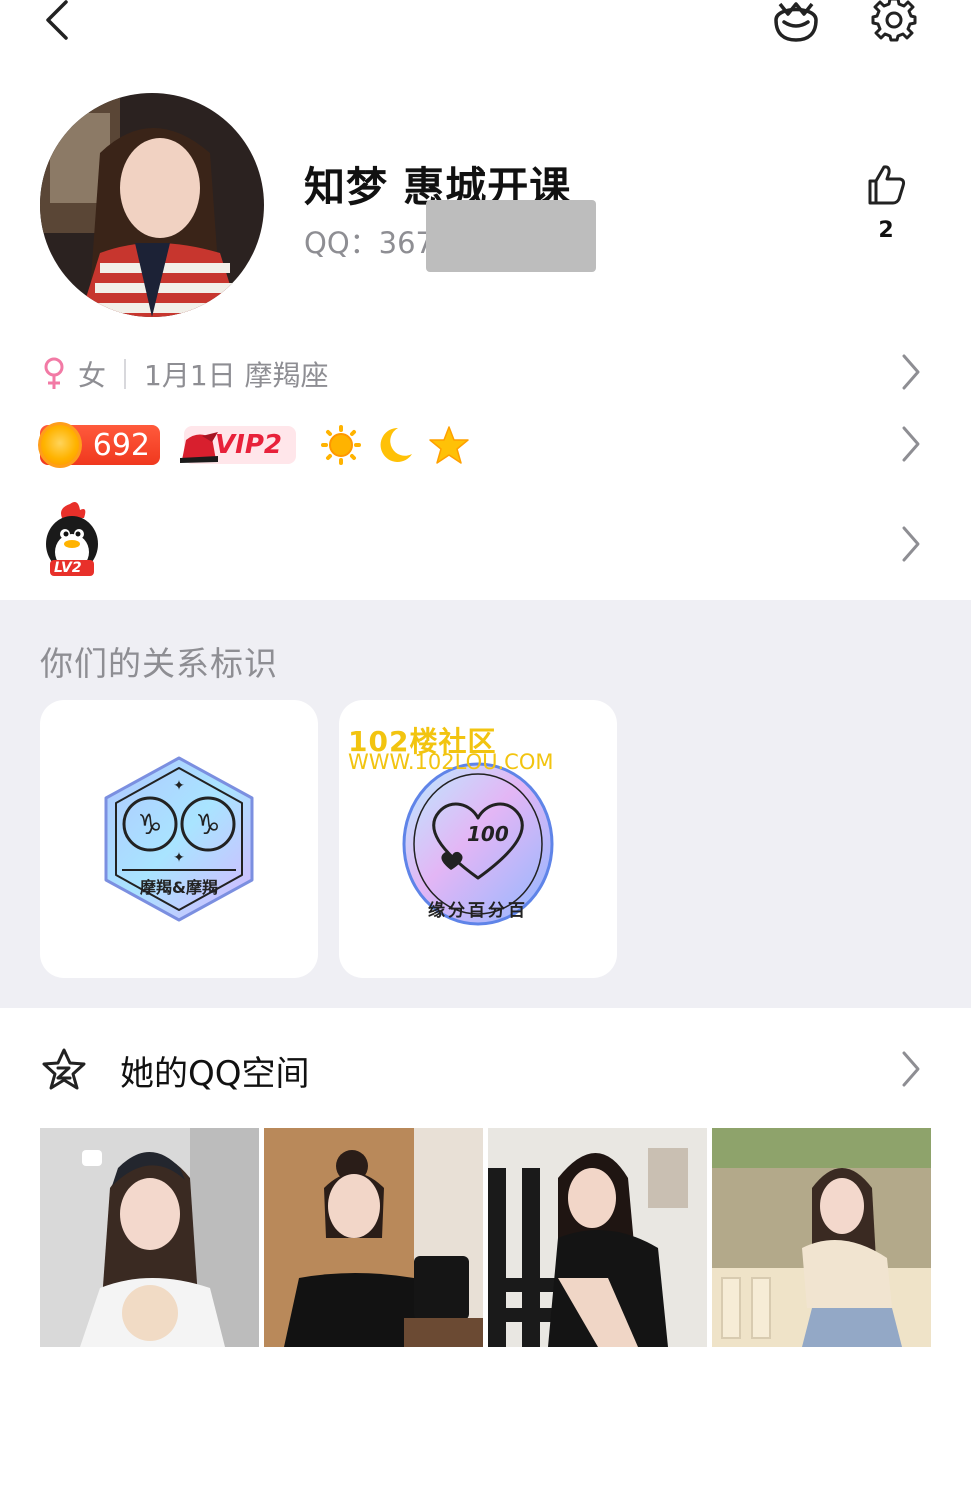 Image resolution: width=971 pixels, height=1500 pixels. I want to click on coin-value: 692, so click(121, 445).